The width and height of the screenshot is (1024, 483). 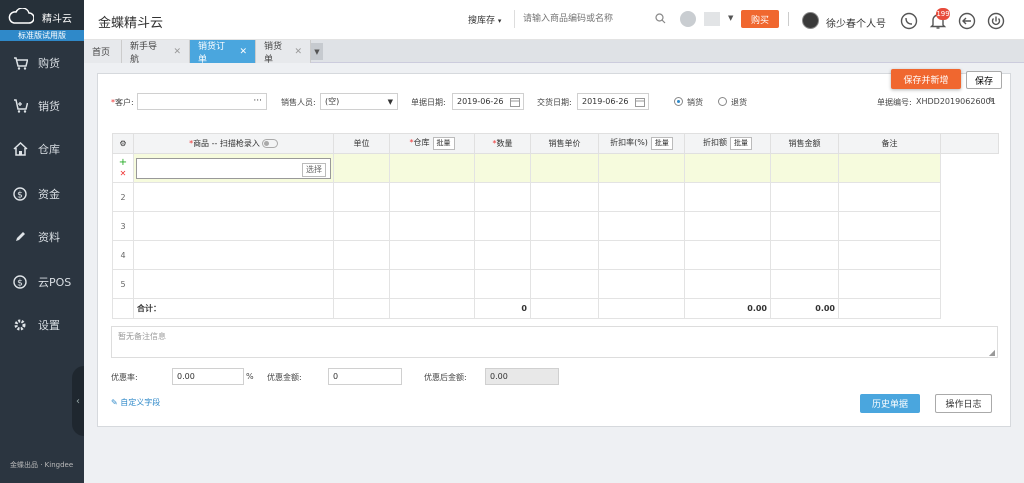 I want to click on sidebar-item-funds: $ 资金, so click(x=42, y=194).